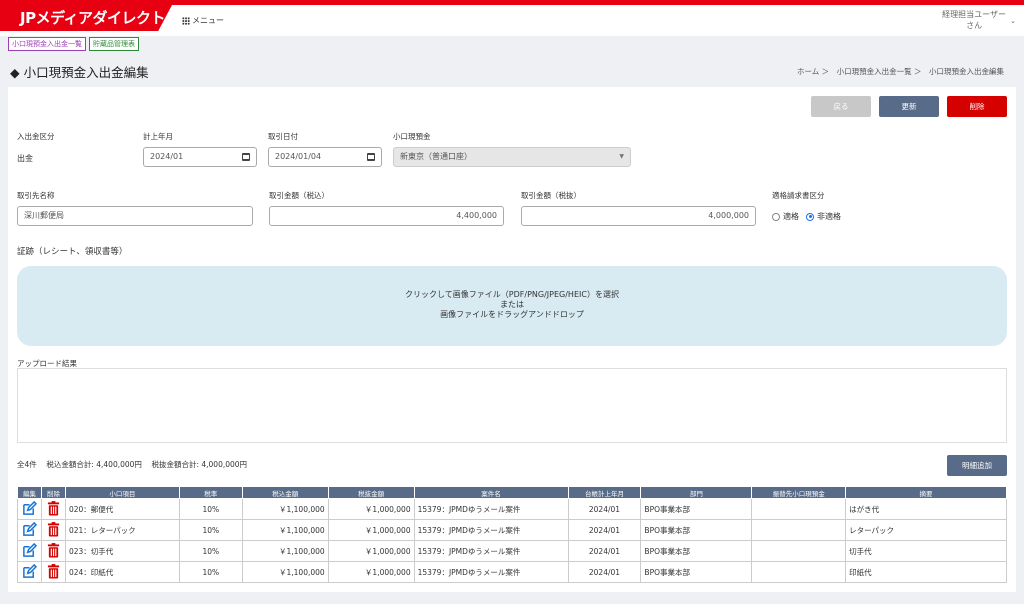  What do you see at coordinates (977, 465) in the screenshot?
I see `add-detail-button: 明細追加` at bounding box center [977, 465].